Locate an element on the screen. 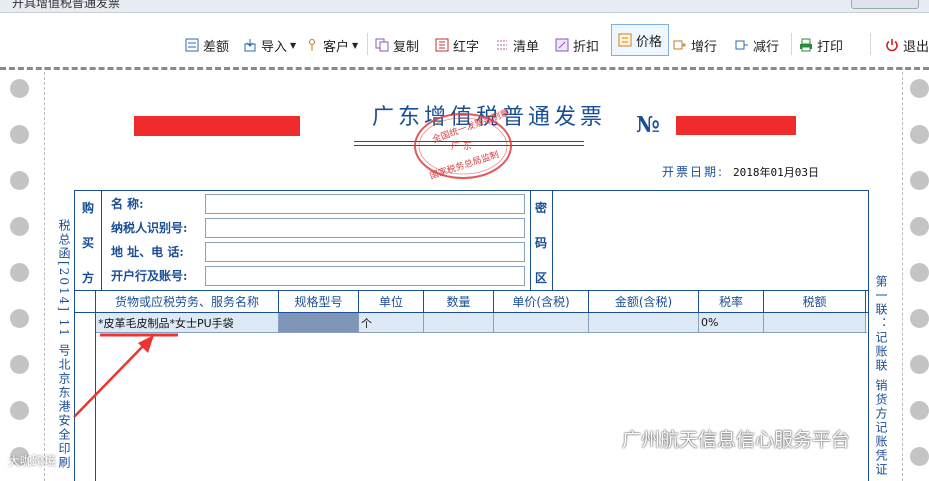 The height and width of the screenshot is (481, 929). item-tax-cell is located at coordinates (815, 322).